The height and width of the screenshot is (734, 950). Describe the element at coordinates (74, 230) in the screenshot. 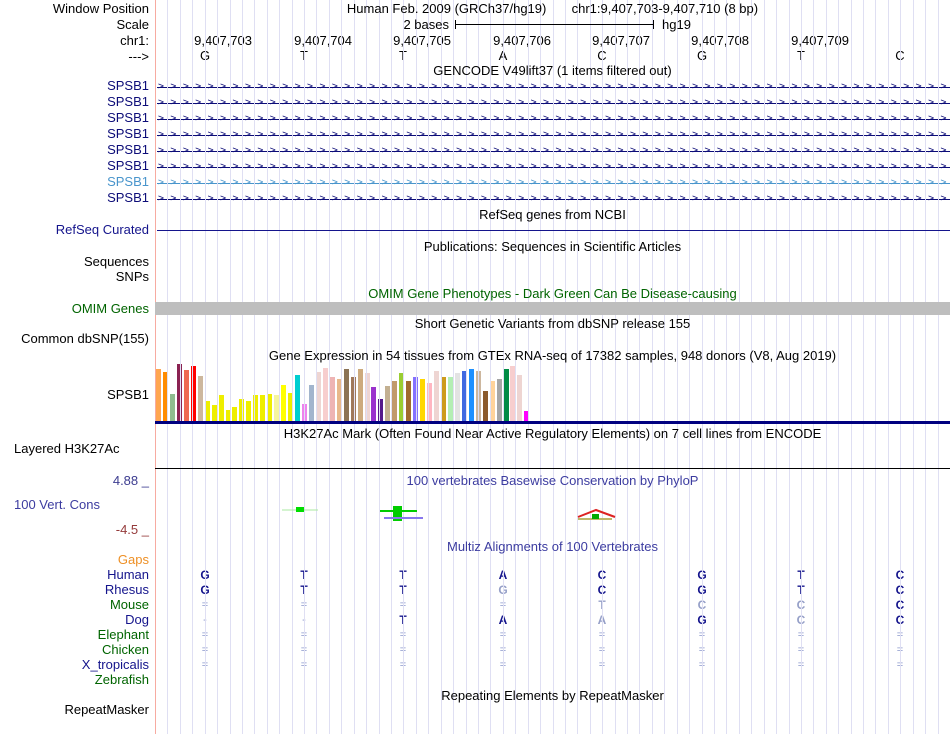

I see `track-label-refseq-curated: RefSeq Curated` at that location.